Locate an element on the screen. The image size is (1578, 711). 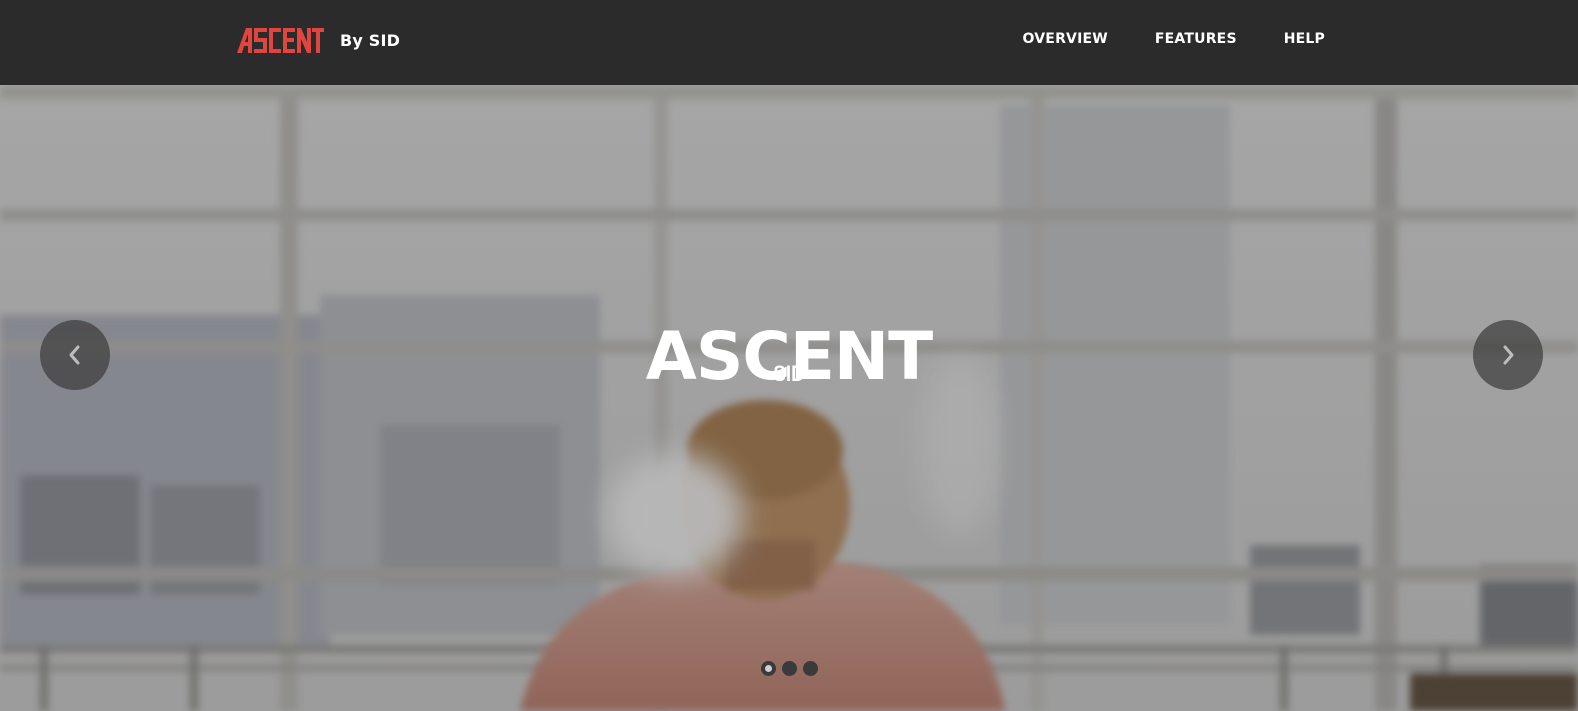
brand: By SID is located at coordinates (318, 40).